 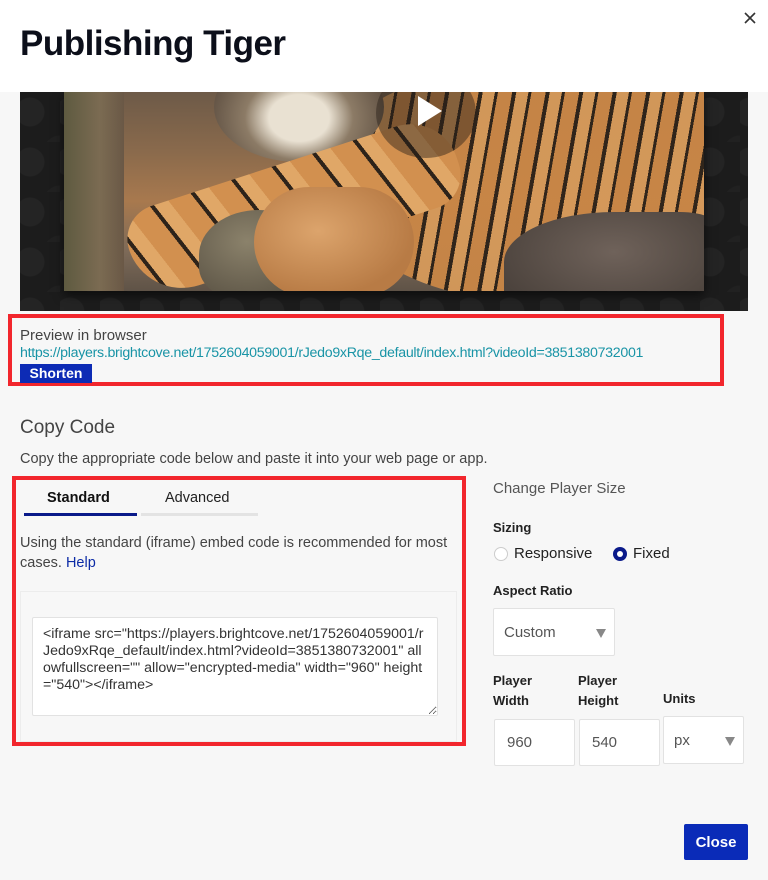 What do you see at coordinates (533, 590) in the screenshot?
I see `aspect-ratio-label: Aspect Ratio` at bounding box center [533, 590].